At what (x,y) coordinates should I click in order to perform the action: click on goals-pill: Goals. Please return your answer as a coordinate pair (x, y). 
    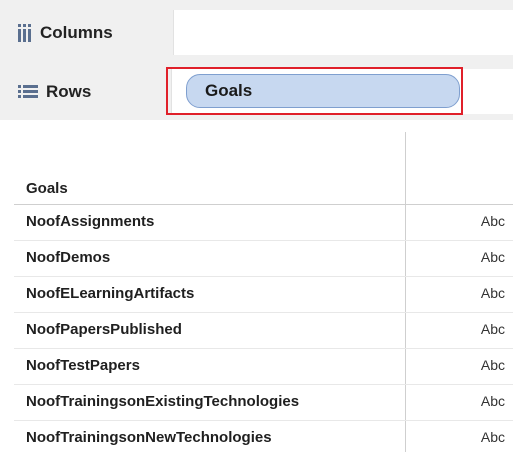
    Looking at the image, I should click on (323, 91).